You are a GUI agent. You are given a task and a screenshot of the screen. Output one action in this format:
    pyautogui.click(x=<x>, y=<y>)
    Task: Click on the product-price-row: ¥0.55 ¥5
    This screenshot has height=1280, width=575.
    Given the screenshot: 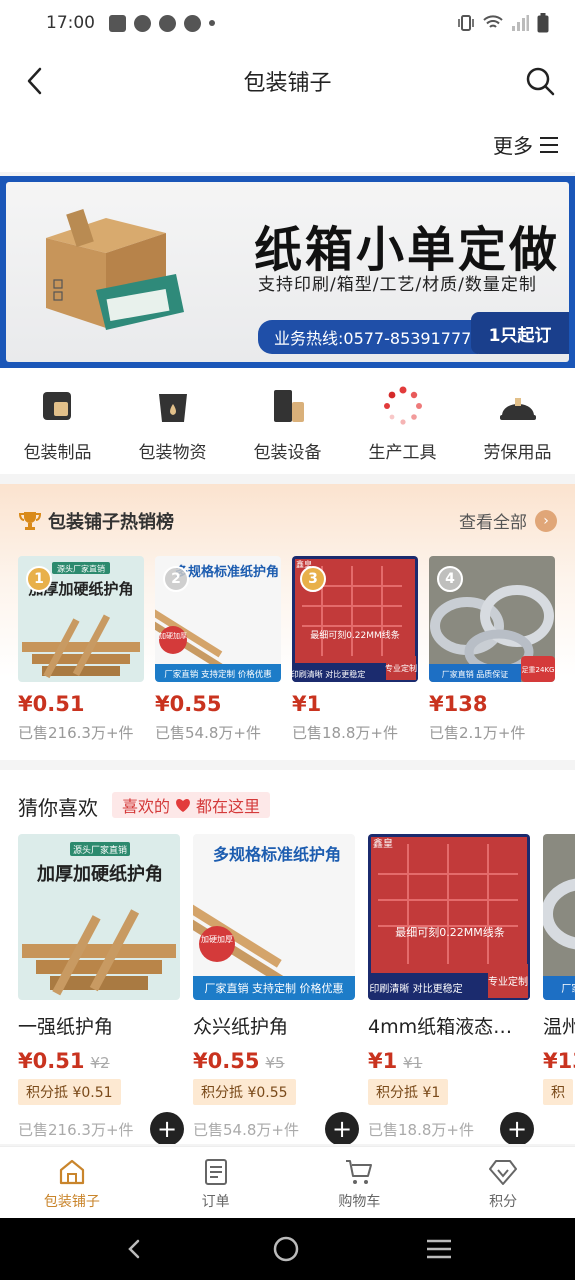 What is the action you would take?
    pyautogui.click(x=274, y=1061)
    